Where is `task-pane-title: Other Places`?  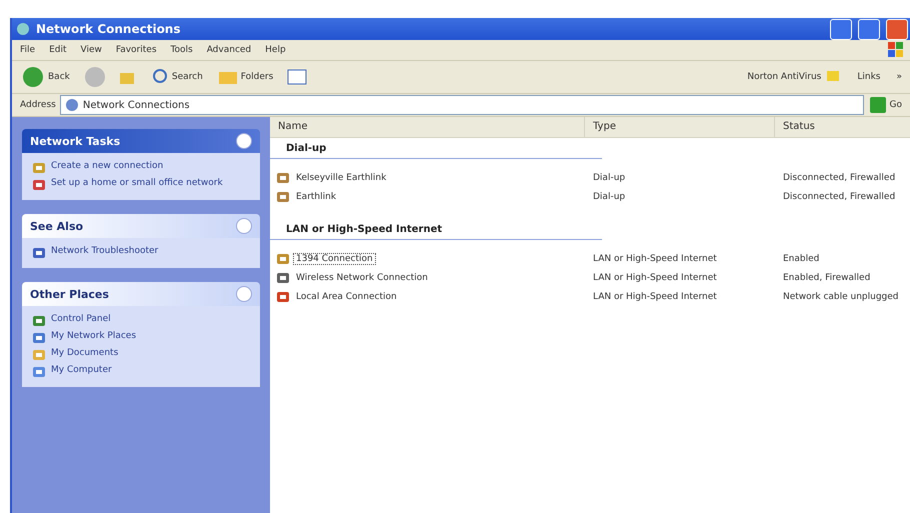
task-pane-title: Other Places is located at coordinates (69, 294).